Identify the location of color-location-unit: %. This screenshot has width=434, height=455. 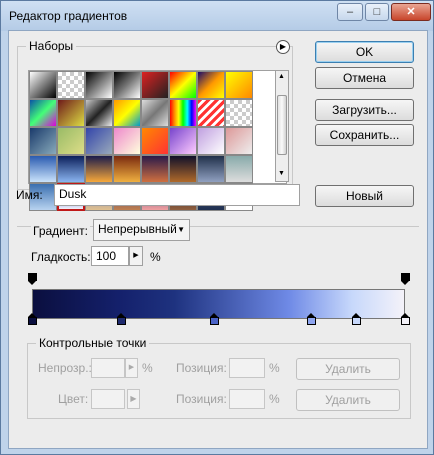
(274, 399).